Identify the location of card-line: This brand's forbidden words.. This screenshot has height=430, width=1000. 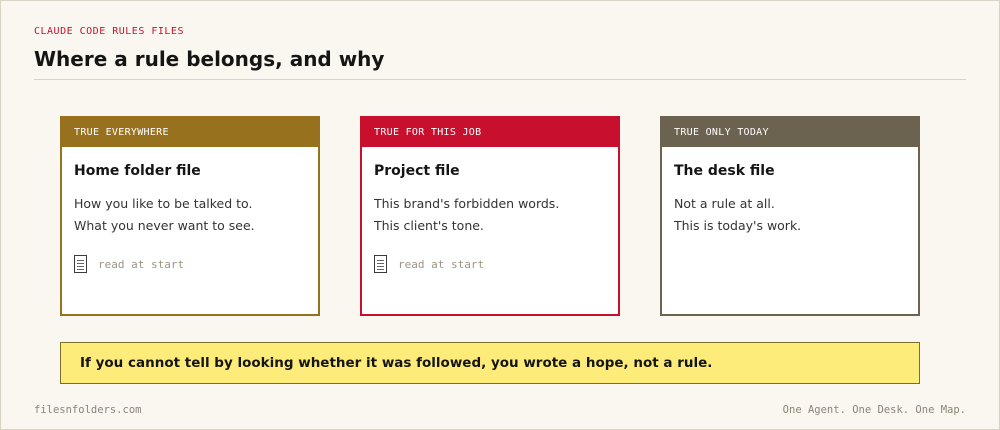
(467, 203).